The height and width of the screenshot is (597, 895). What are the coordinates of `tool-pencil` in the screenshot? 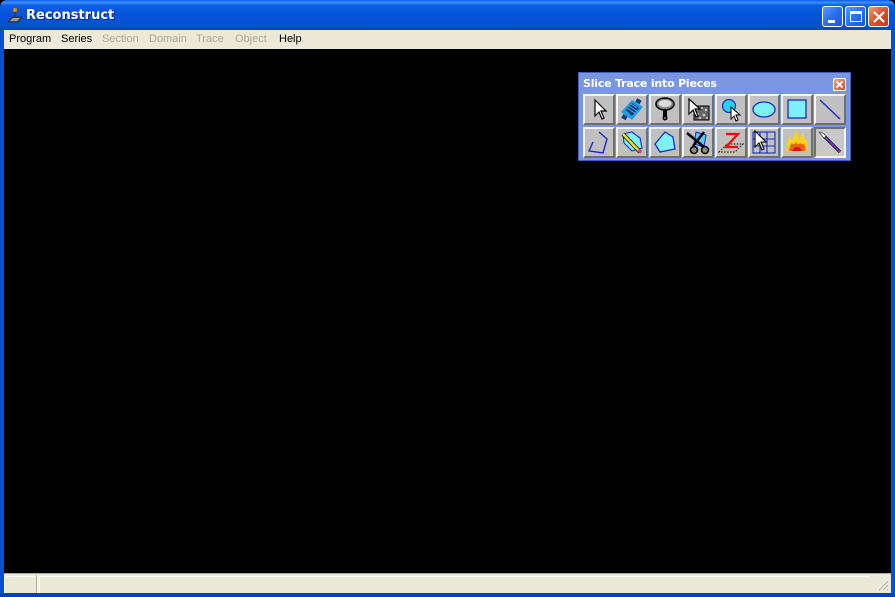 It's located at (632, 142).